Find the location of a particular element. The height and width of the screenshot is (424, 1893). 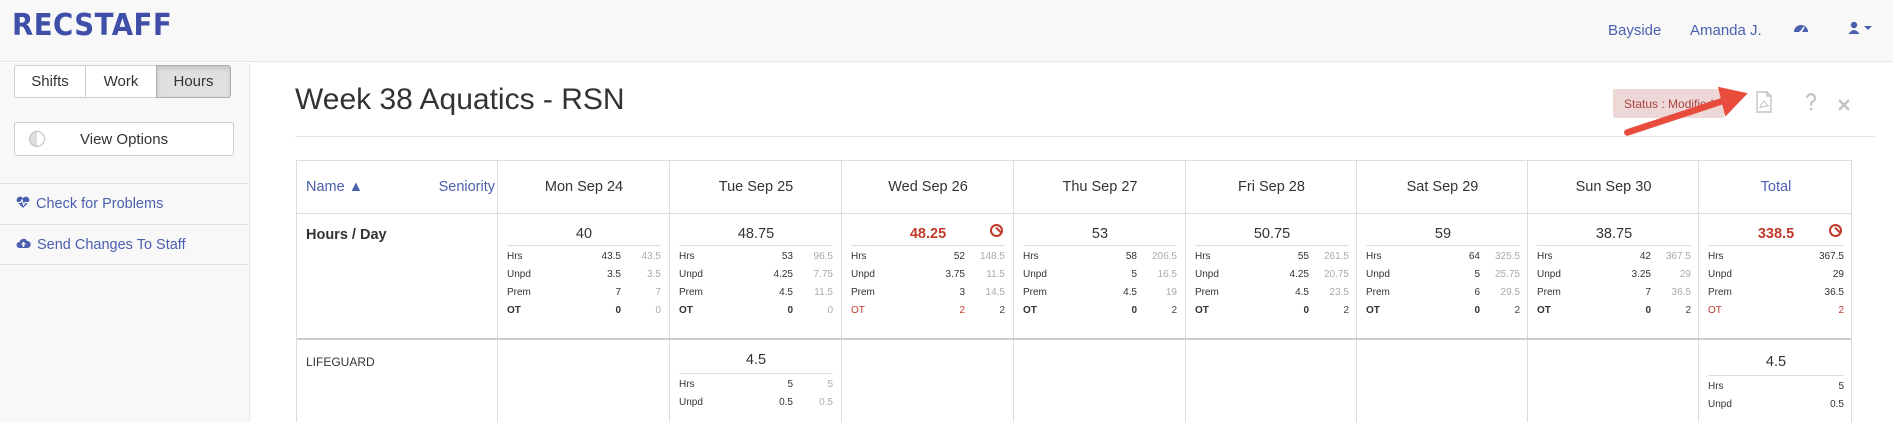

breakdown-value: 29 is located at coordinates (1838, 274).